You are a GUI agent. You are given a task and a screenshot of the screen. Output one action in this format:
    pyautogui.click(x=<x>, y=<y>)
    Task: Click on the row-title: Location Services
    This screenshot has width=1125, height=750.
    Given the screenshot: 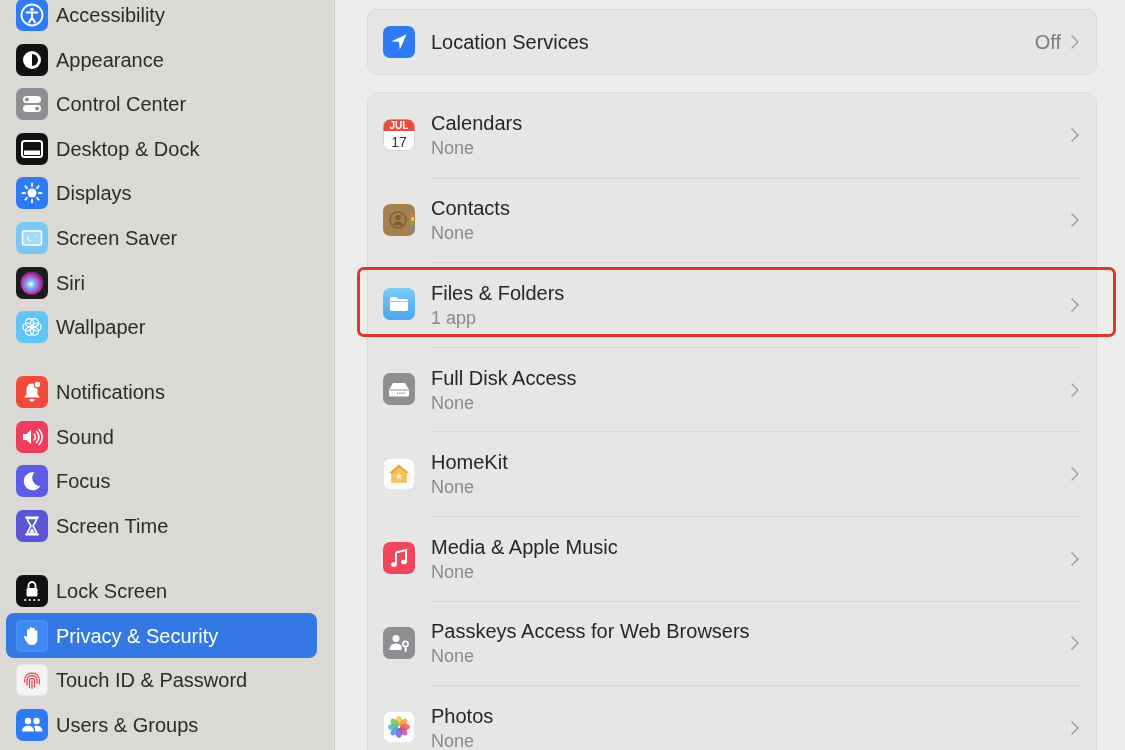 What is the action you would take?
    pyautogui.click(x=510, y=42)
    